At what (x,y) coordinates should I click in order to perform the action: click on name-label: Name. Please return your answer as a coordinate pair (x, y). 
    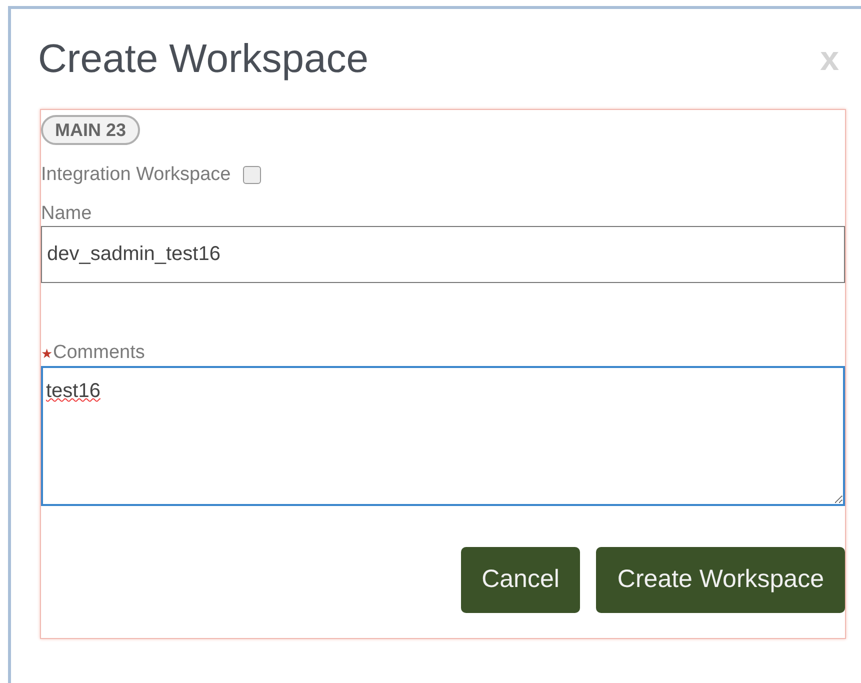
    Looking at the image, I should click on (67, 214).